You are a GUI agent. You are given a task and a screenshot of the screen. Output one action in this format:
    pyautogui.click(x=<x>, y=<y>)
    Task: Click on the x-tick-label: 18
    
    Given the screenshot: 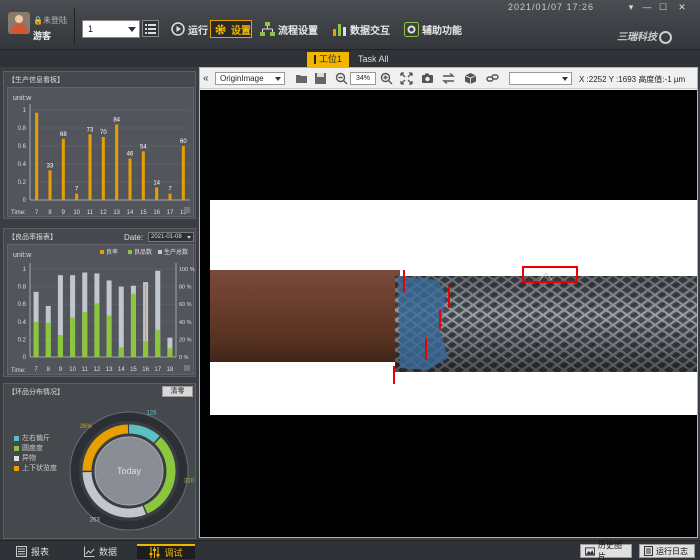 What is the action you would take?
    pyautogui.click(x=170, y=370)
    